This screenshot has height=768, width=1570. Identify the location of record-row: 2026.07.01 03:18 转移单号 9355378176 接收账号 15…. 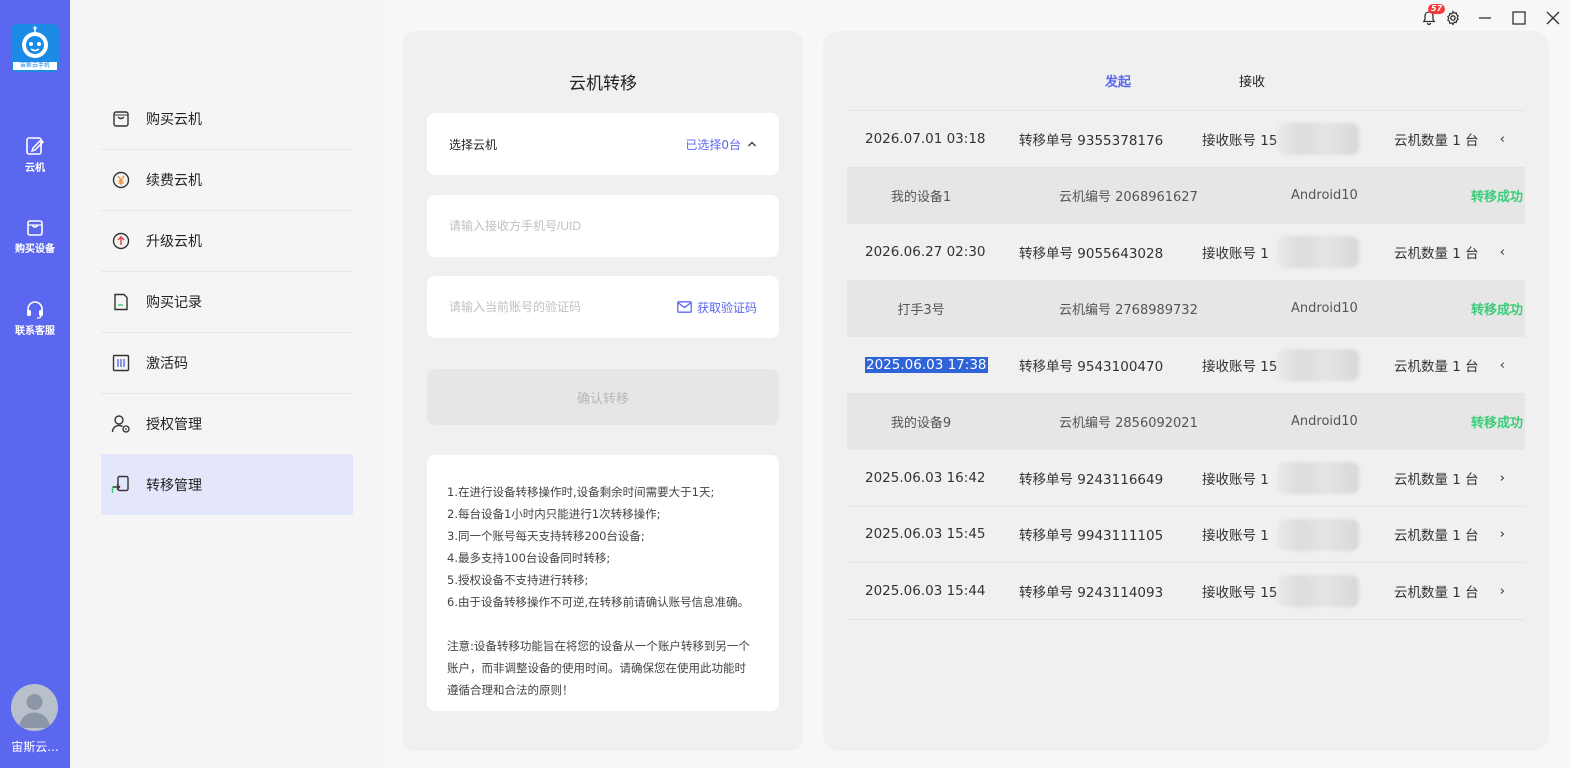
(1186, 139).